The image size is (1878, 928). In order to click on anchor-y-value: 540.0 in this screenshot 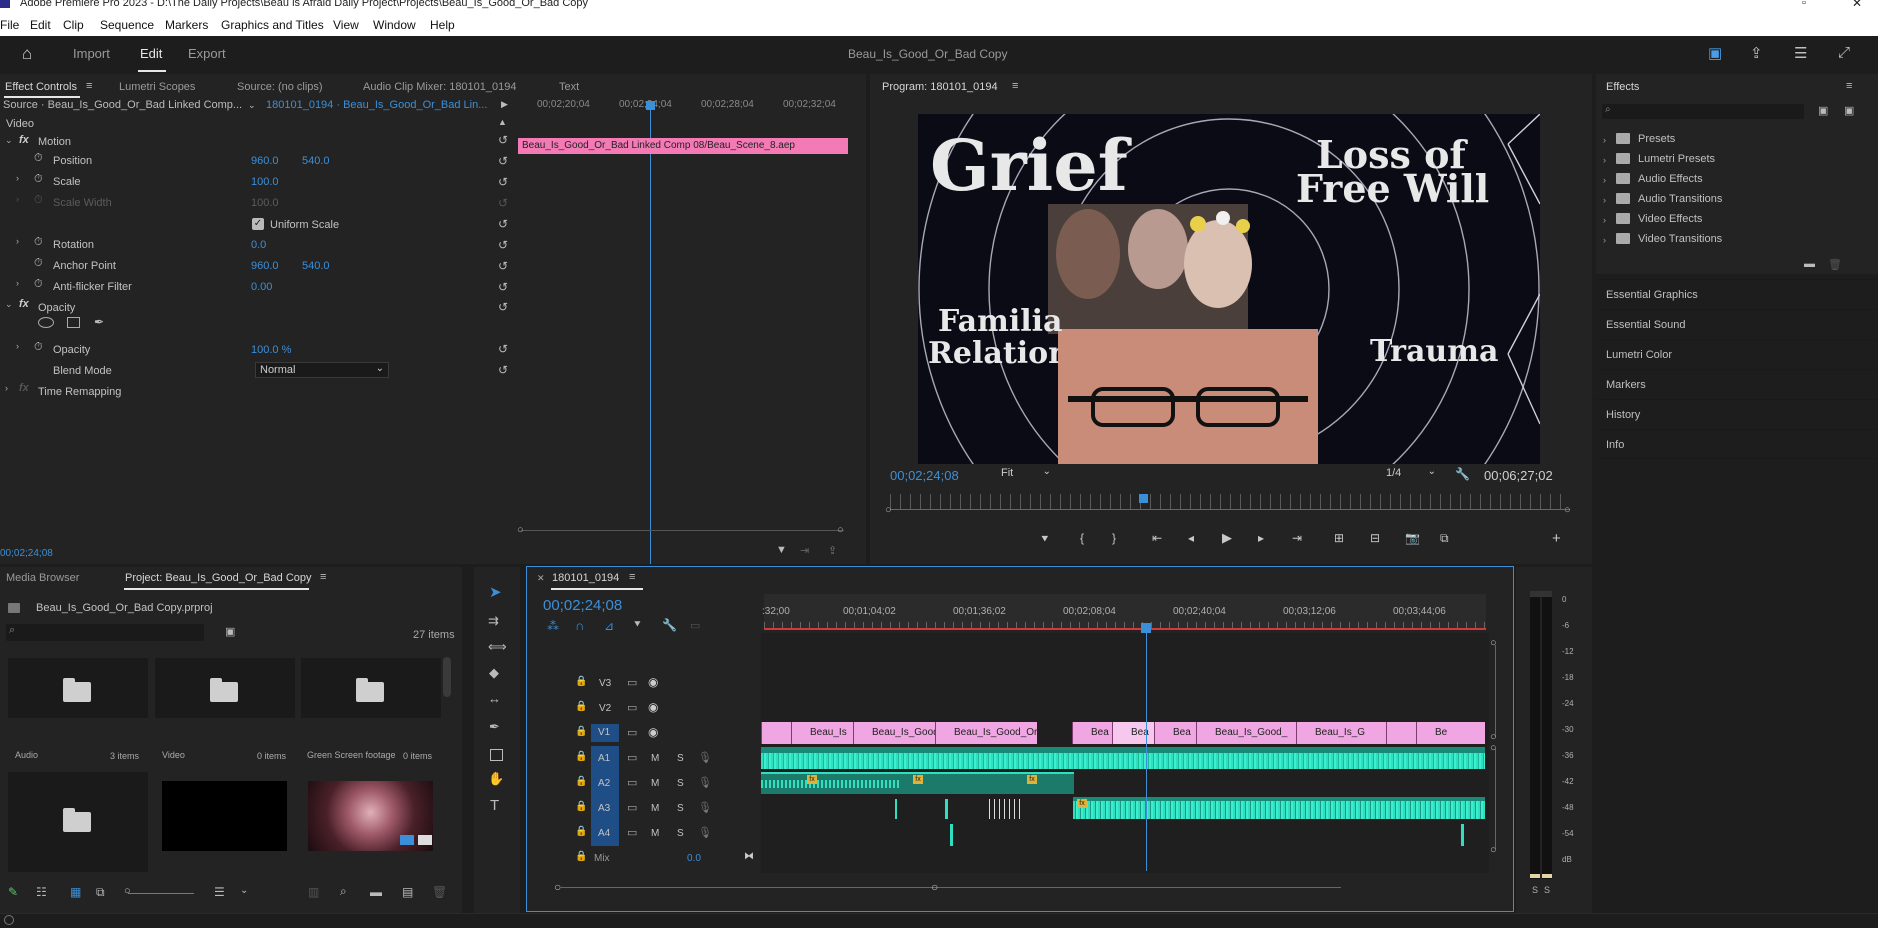, I will do `click(316, 266)`.